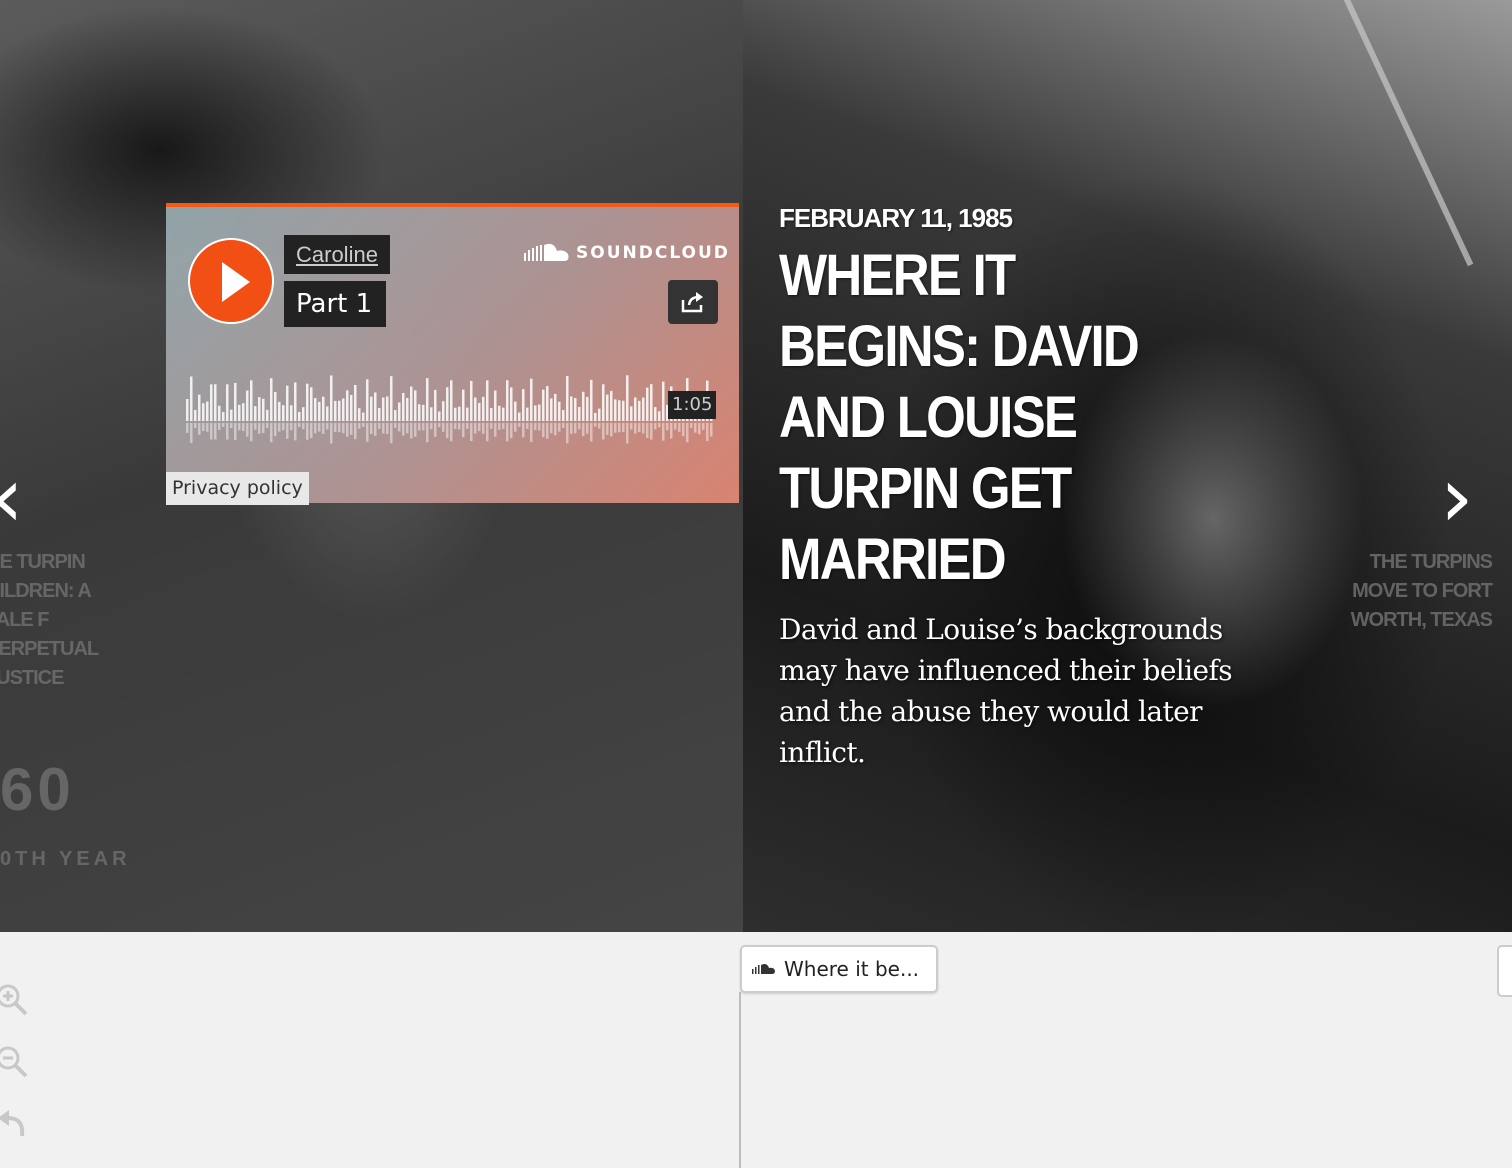 The height and width of the screenshot is (1168, 1512). What do you see at coordinates (546, 252) in the screenshot?
I see `soundcloud-icon` at bounding box center [546, 252].